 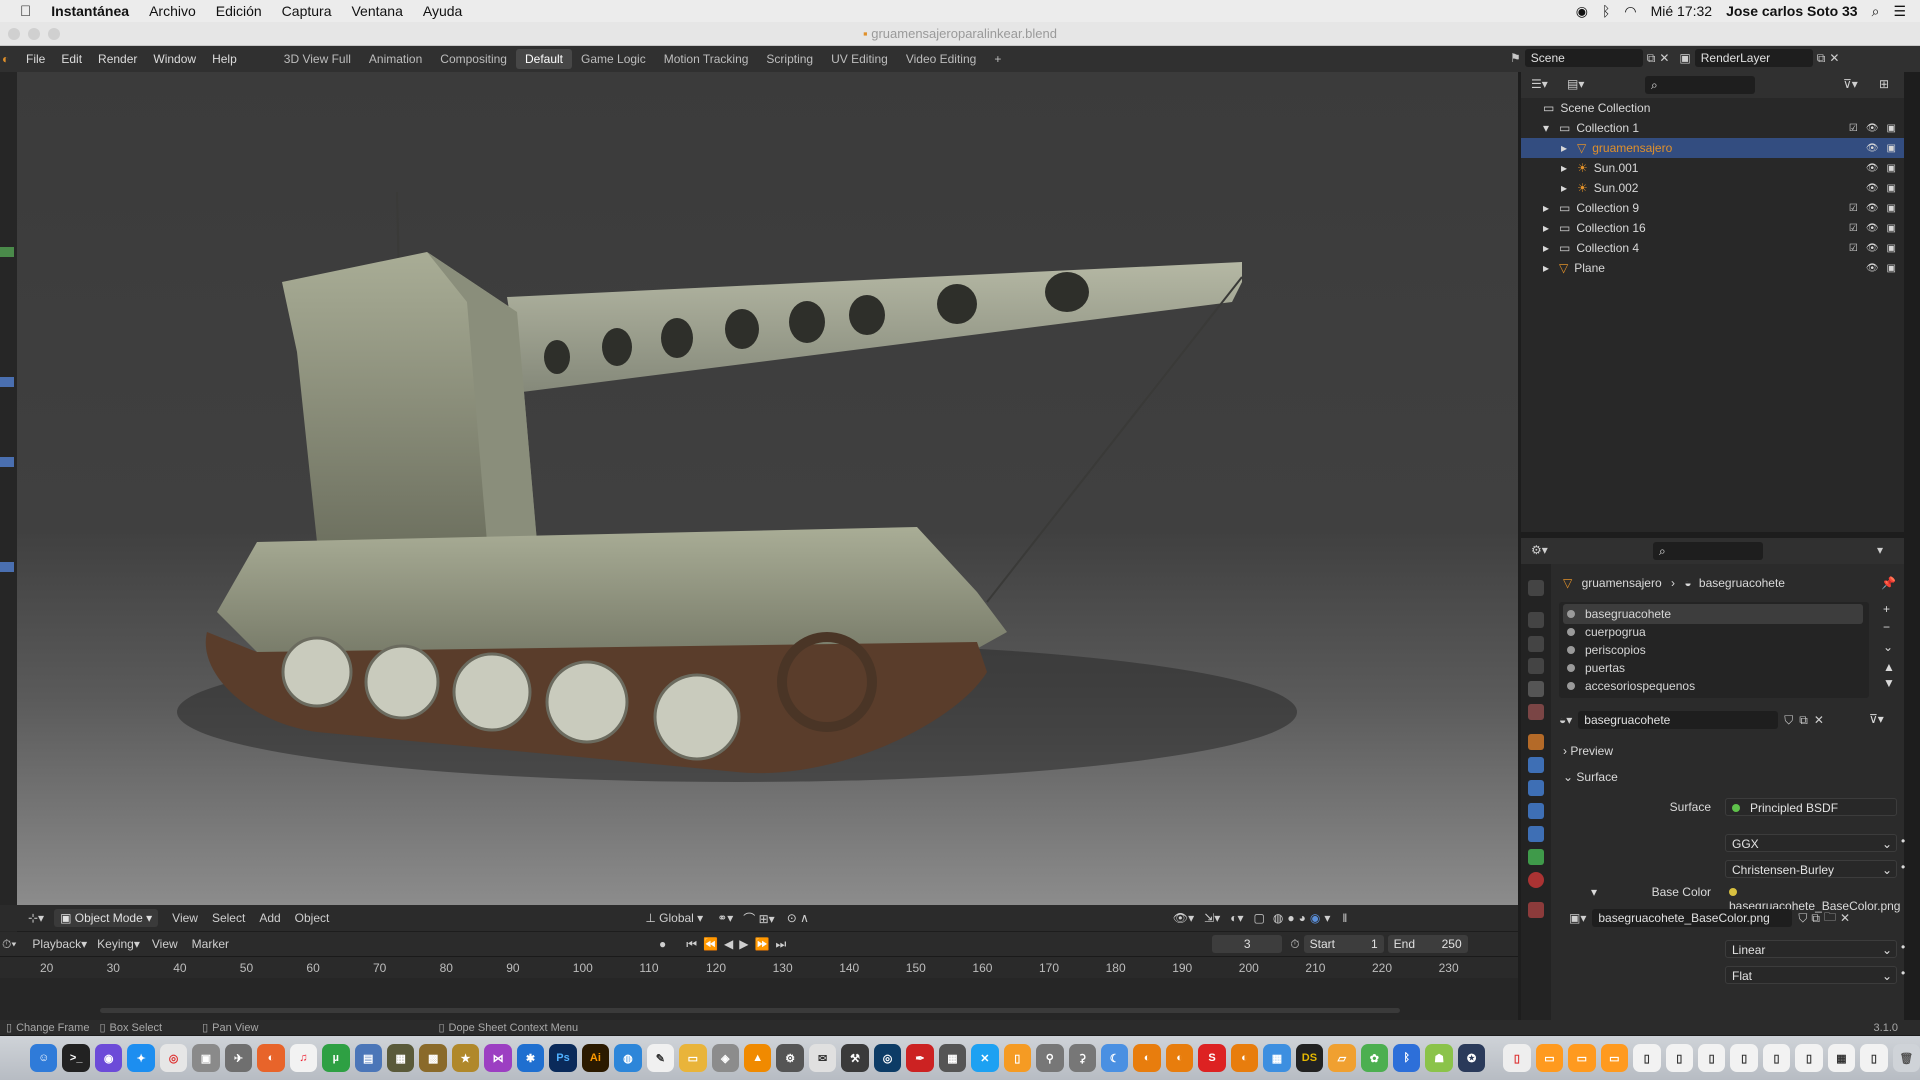 I want to click on daz-studio-icon: DS, so click(x=1309, y=1058).